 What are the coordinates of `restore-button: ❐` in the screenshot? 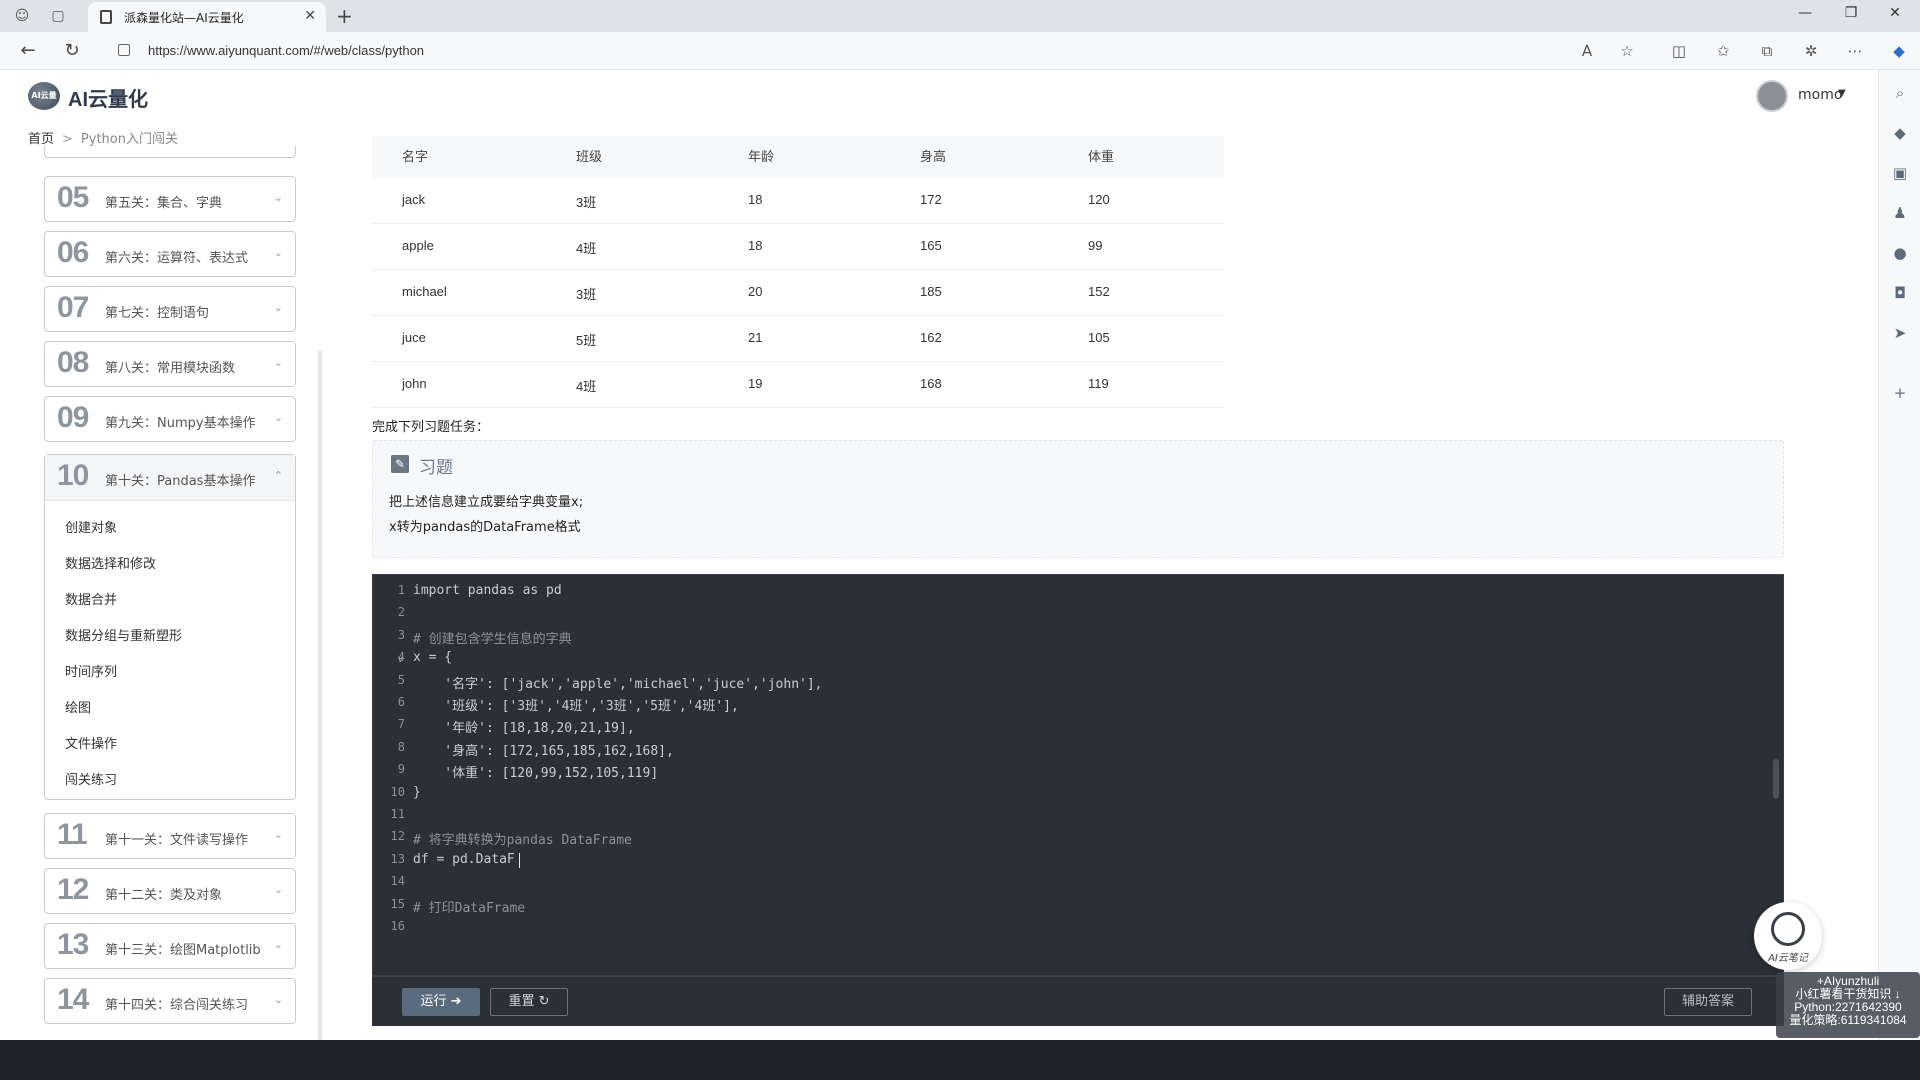 It's located at (1851, 13).